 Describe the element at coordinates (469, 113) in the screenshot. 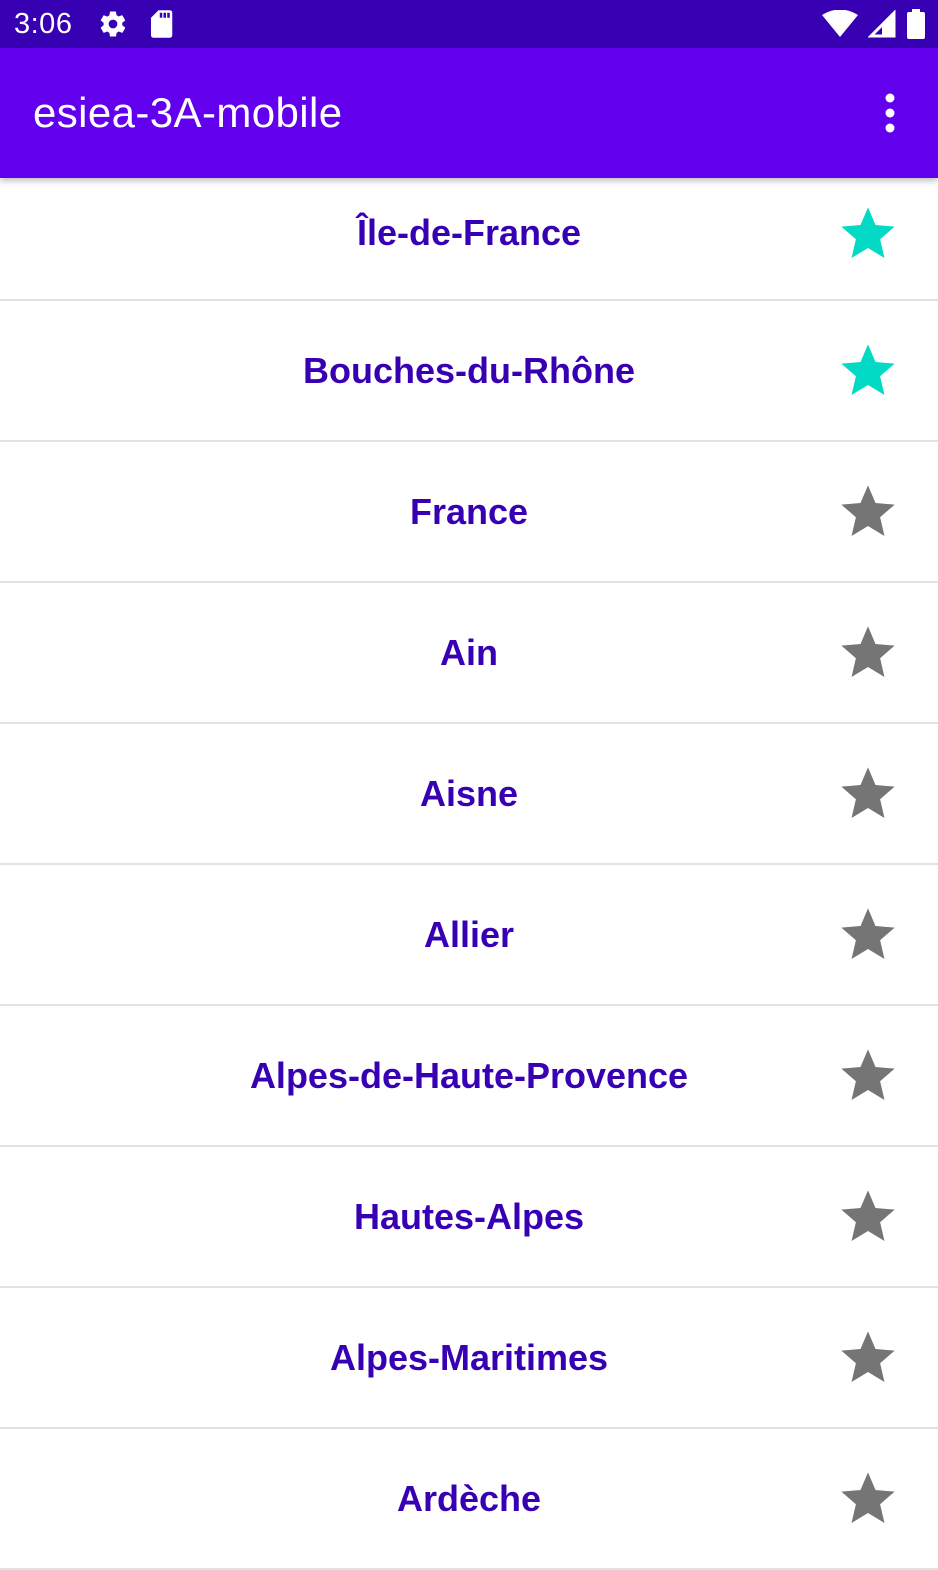

I see `app-bar: esiea-3A-mobile` at that location.